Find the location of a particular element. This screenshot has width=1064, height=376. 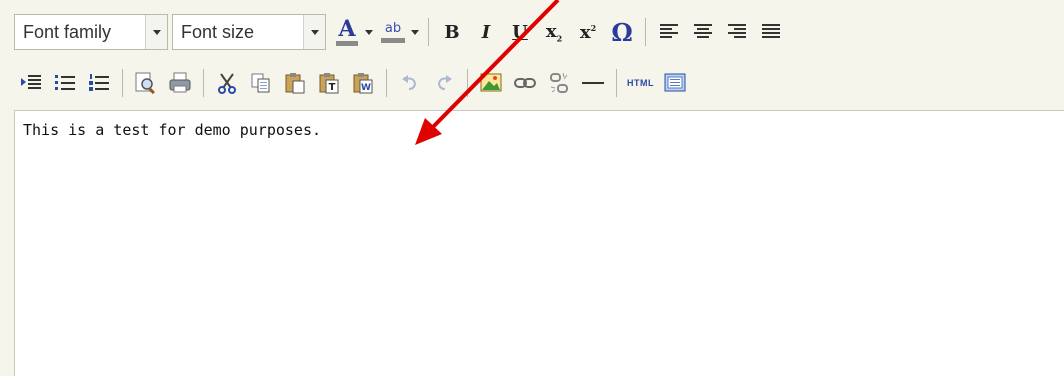

template-icon is located at coordinates (675, 82).